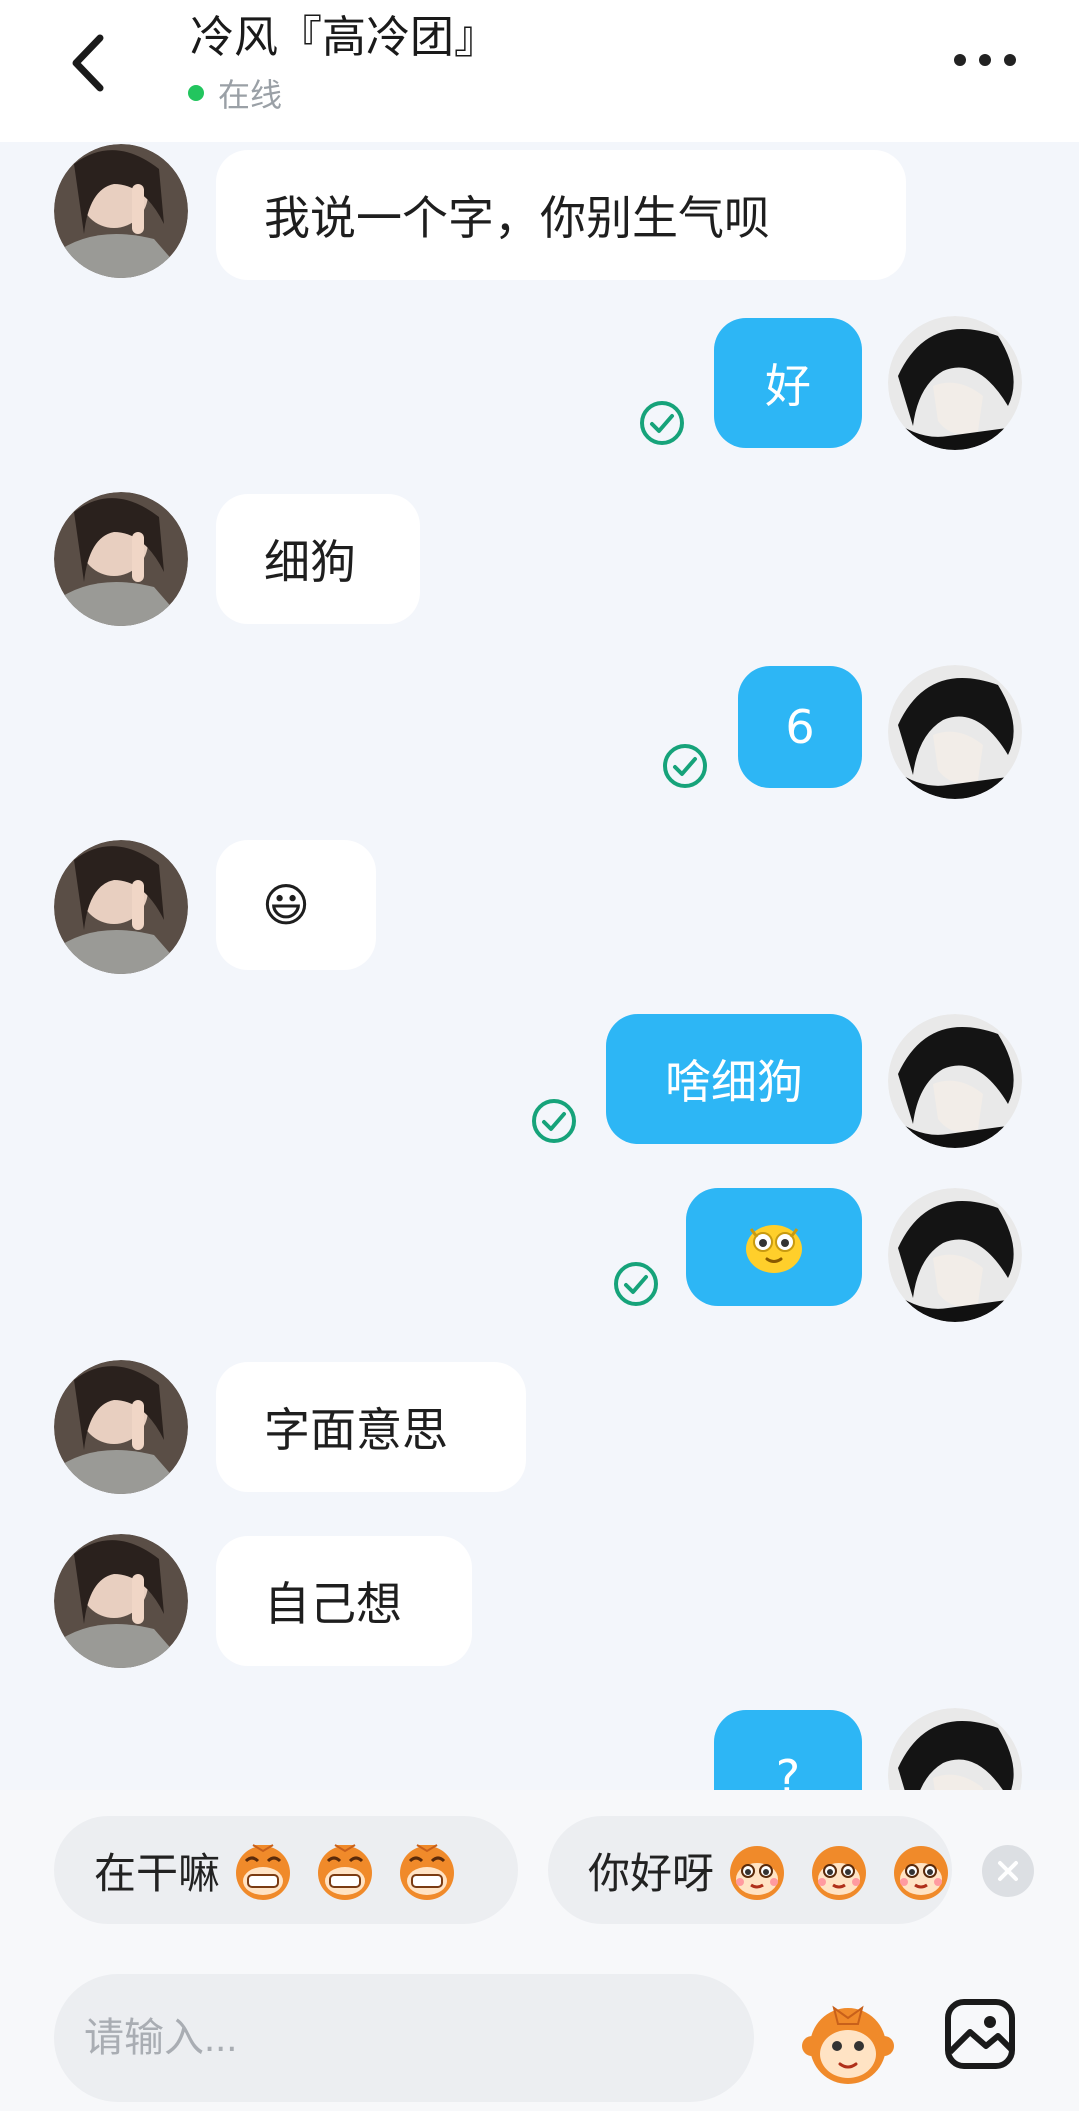  I want to click on input-bar, so click(539, 2025).